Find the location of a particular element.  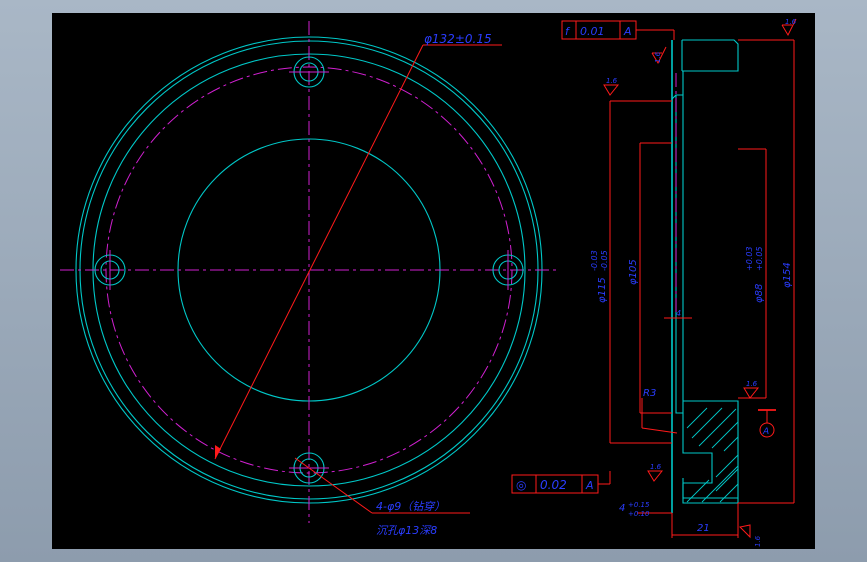

flange-top is located at coordinates (710, 55).